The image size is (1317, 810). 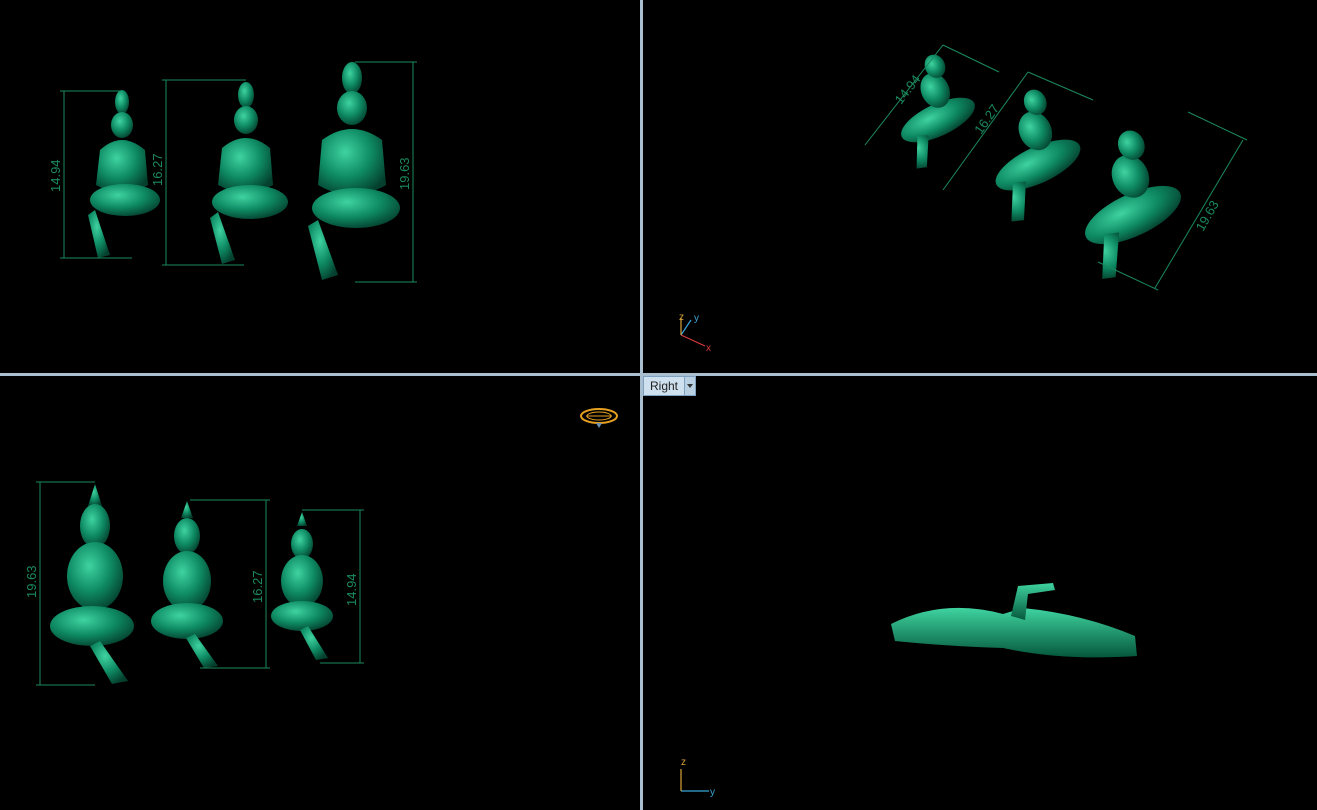 What do you see at coordinates (187, 584) in the screenshot?
I see `figure-medium-back` at bounding box center [187, 584].